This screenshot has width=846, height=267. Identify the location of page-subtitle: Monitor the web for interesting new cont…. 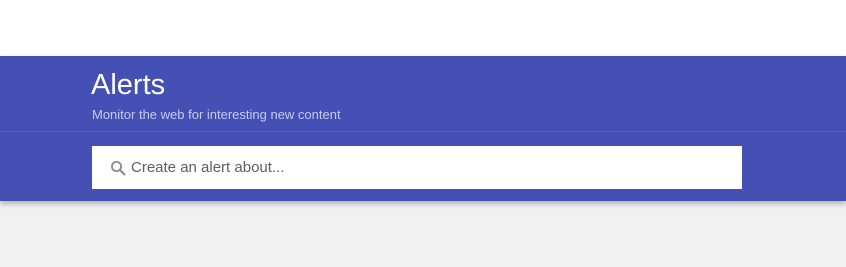
(216, 114).